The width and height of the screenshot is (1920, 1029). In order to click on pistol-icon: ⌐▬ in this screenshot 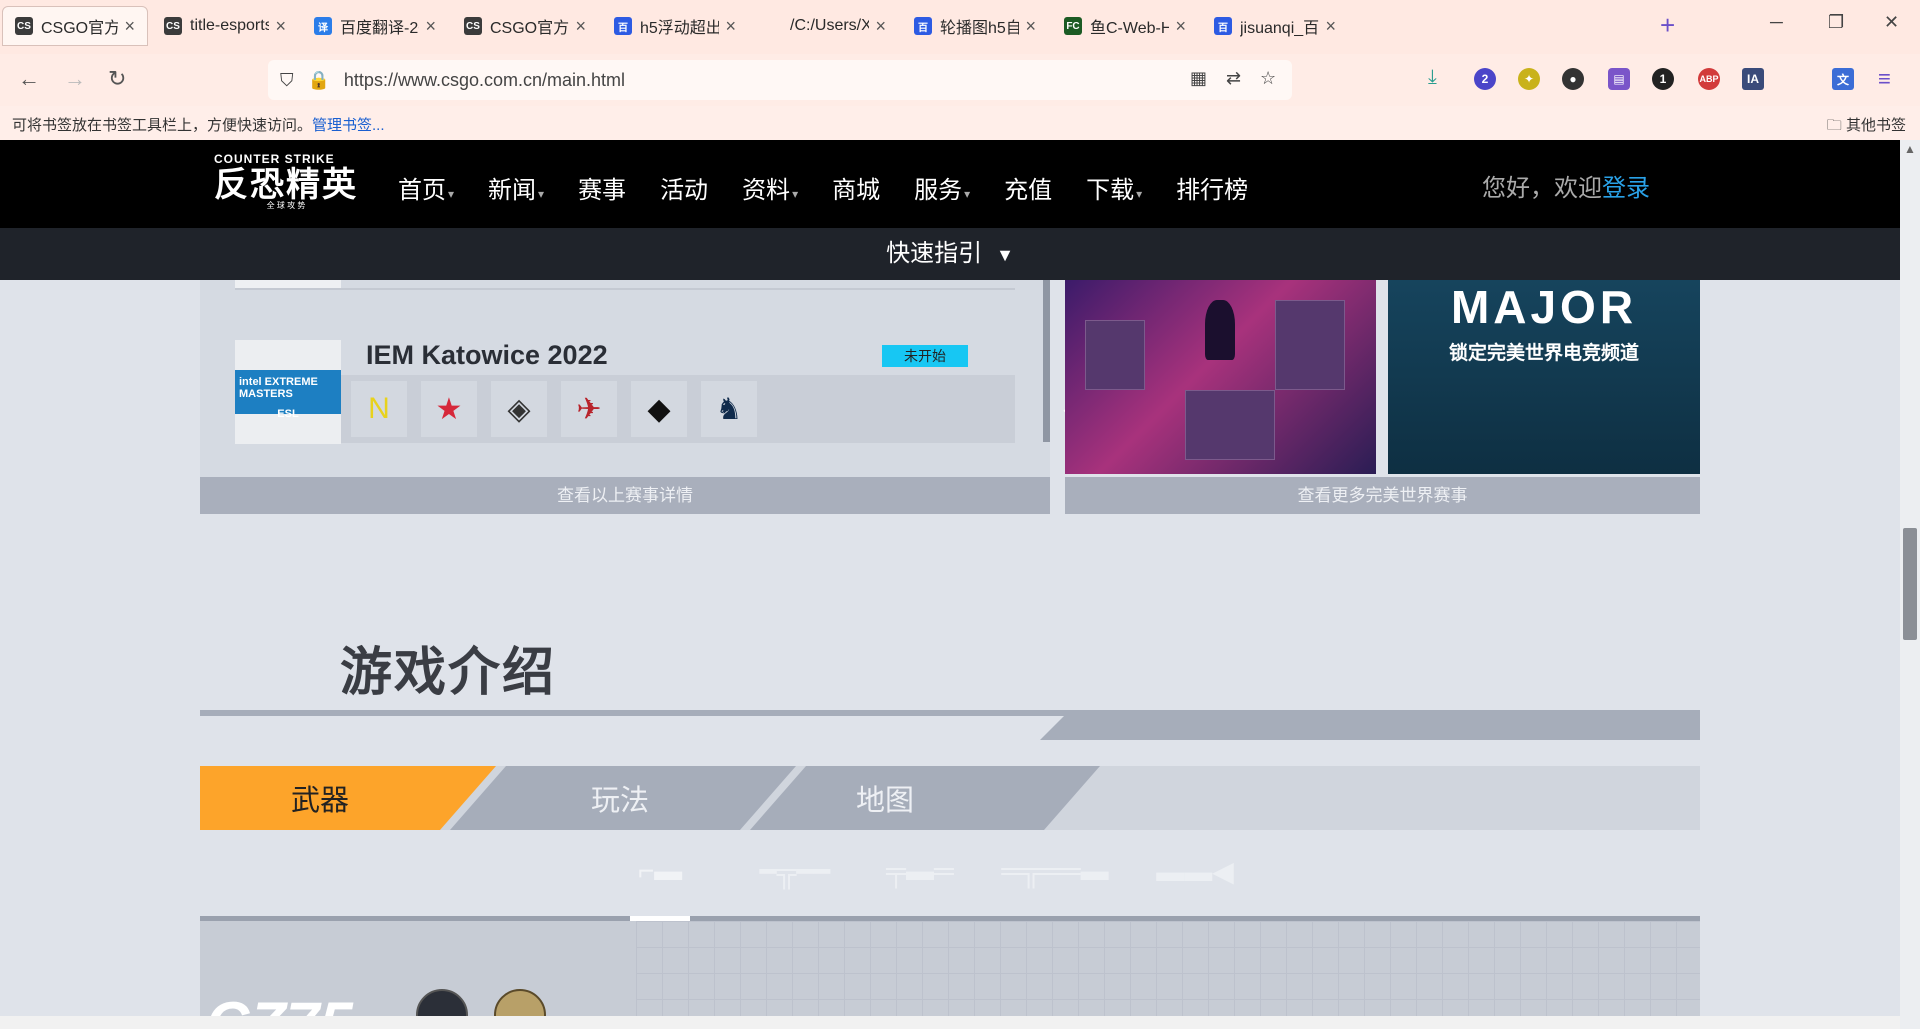, I will do `click(660, 871)`.